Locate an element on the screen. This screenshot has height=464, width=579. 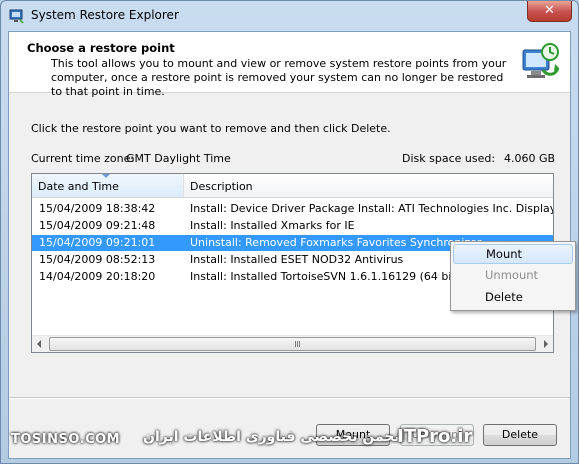
grip-icon is located at coordinates (298, 344).